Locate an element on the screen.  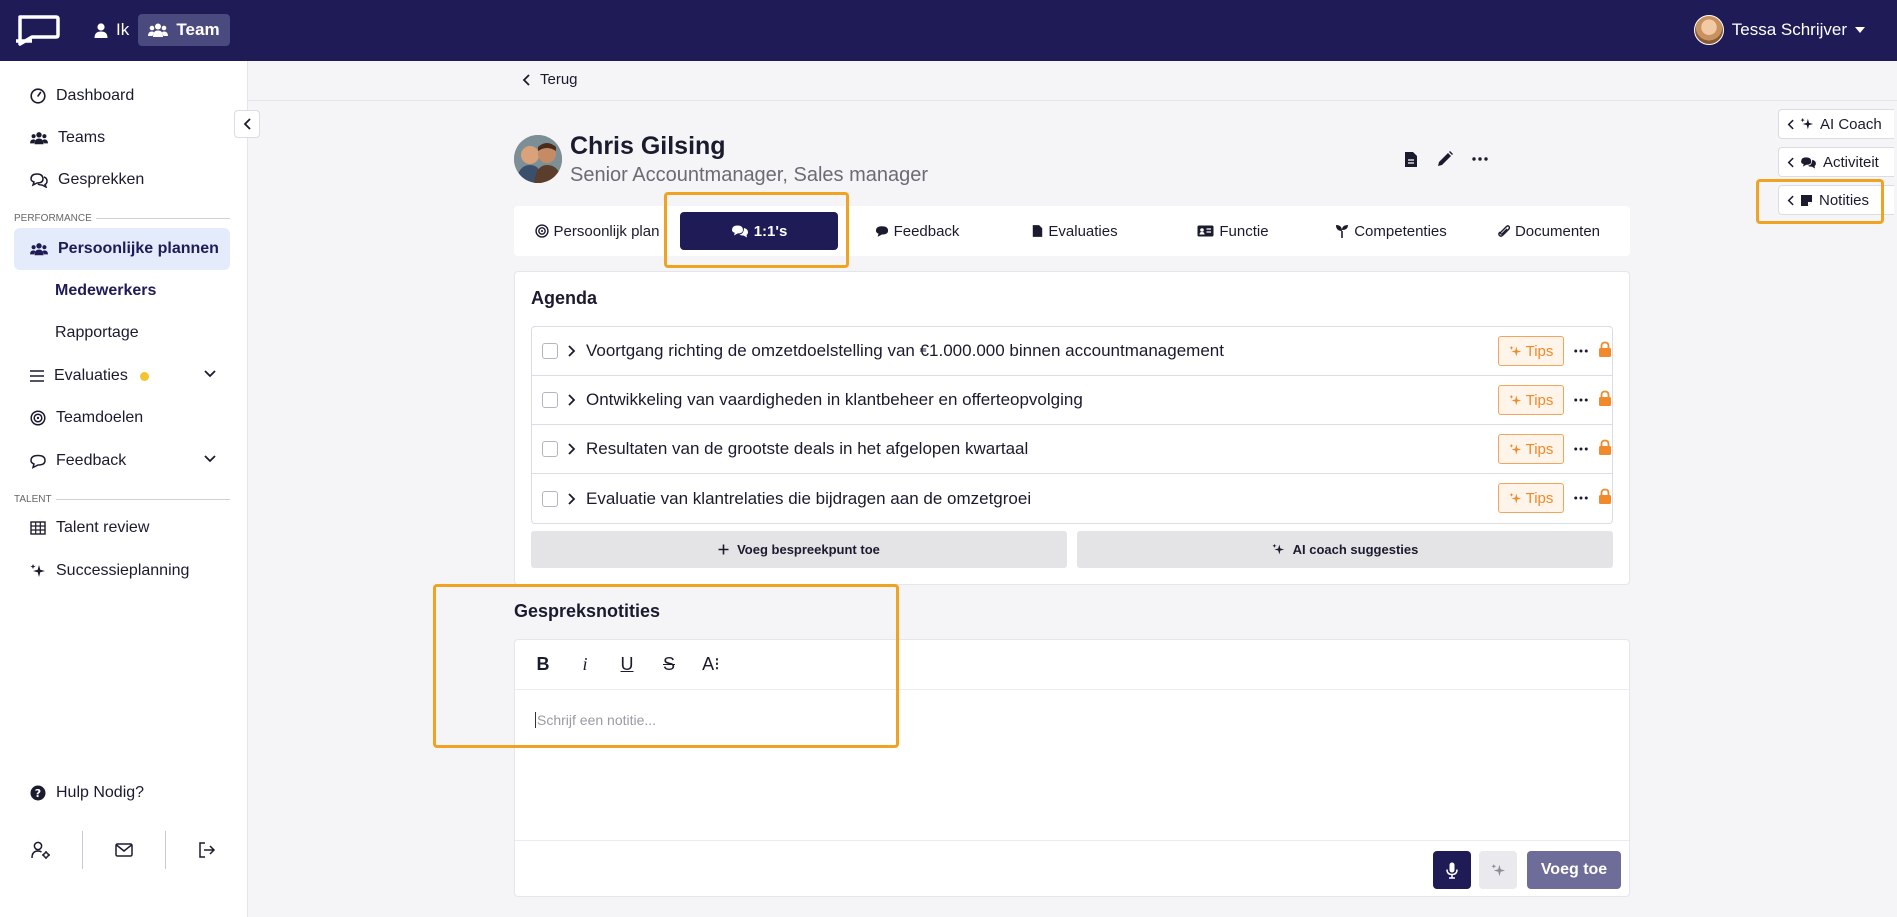
sidebar-item-successieplanning: Successieplanning is located at coordinates (122, 571).